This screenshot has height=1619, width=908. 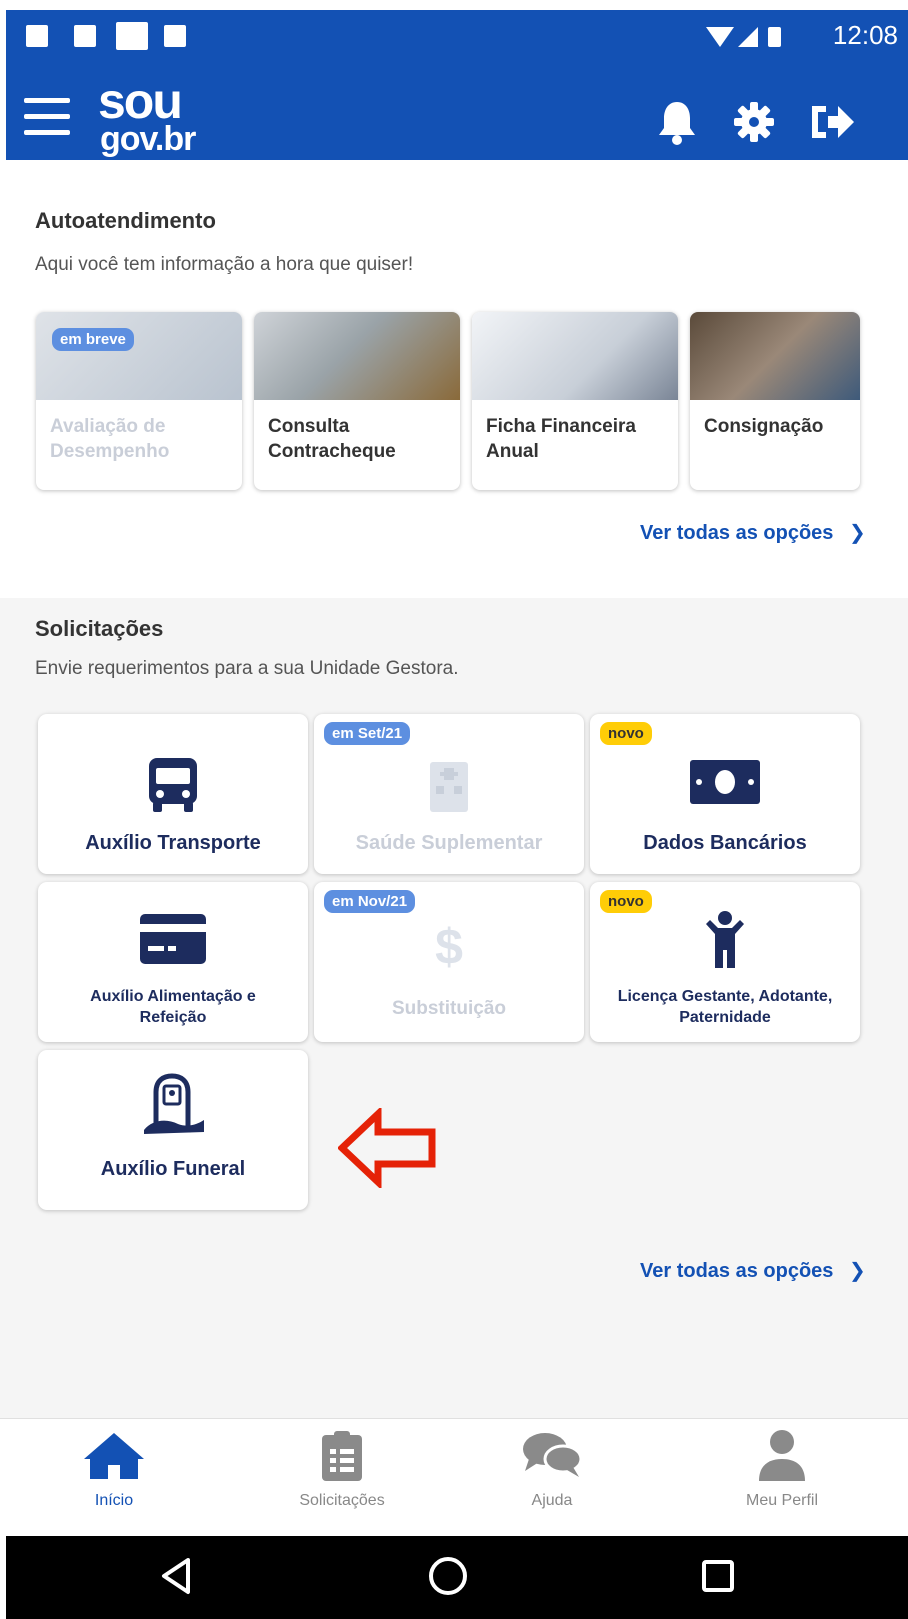 What do you see at coordinates (178, 1576) in the screenshot?
I see `back-icon` at bounding box center [178, 1576].